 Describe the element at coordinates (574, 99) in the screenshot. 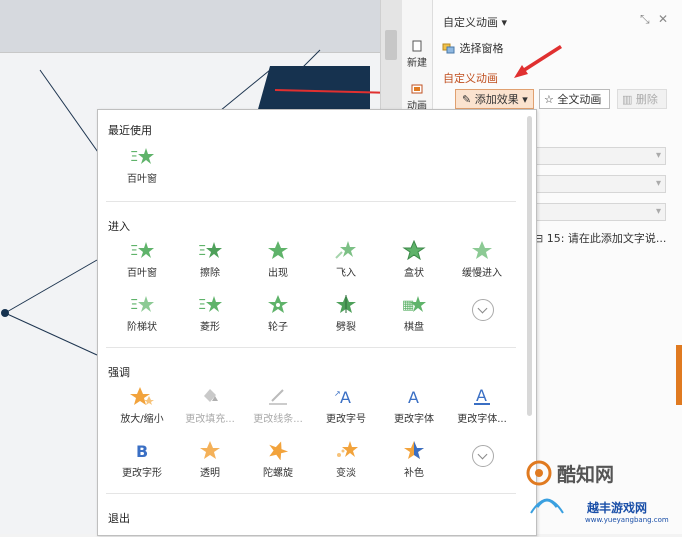

I see `full-text-animation-button: ☆ 全文动画` at that location.